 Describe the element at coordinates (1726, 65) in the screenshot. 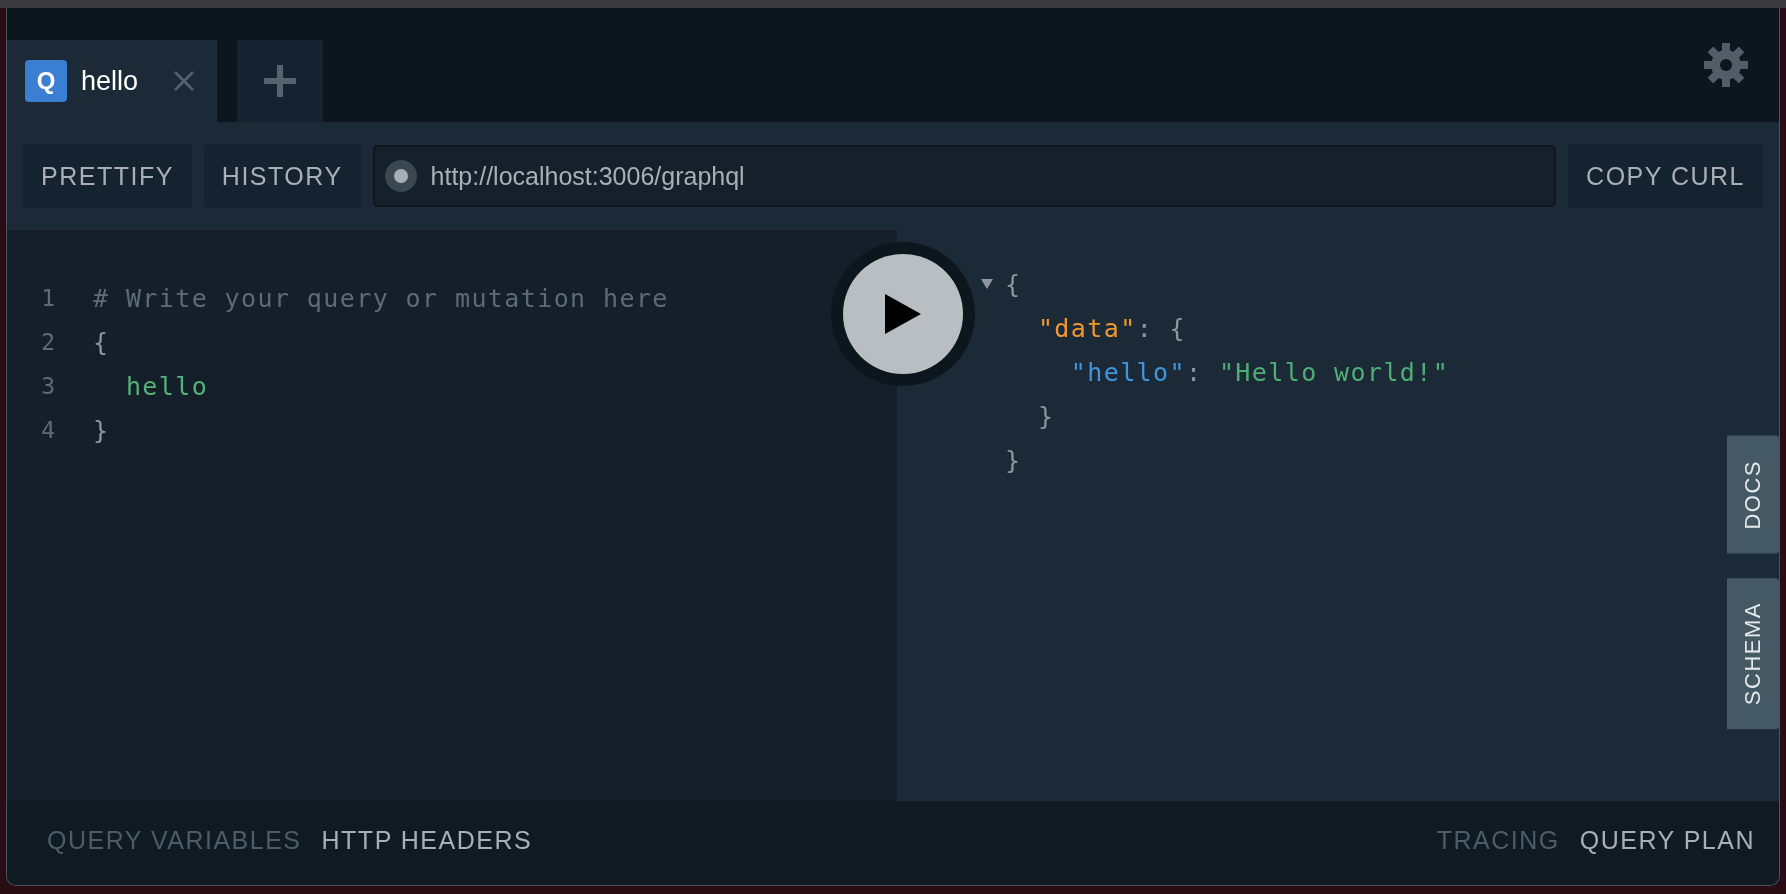

I see `settings-icon` at that location.